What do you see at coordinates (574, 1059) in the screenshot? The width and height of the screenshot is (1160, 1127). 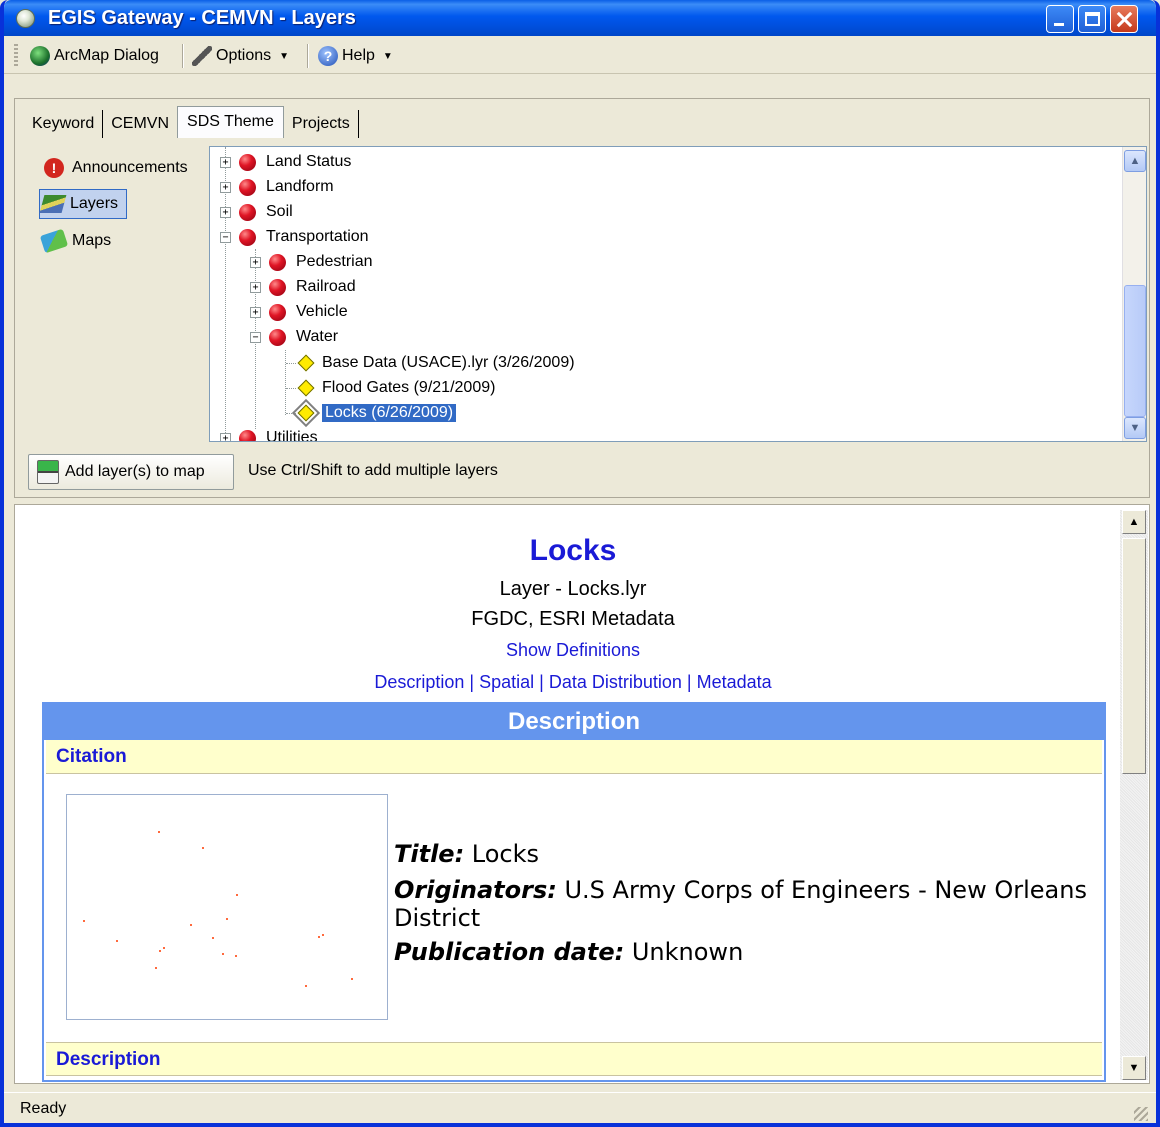 I see `description-label: Description` at bounding box center [574, 1059].